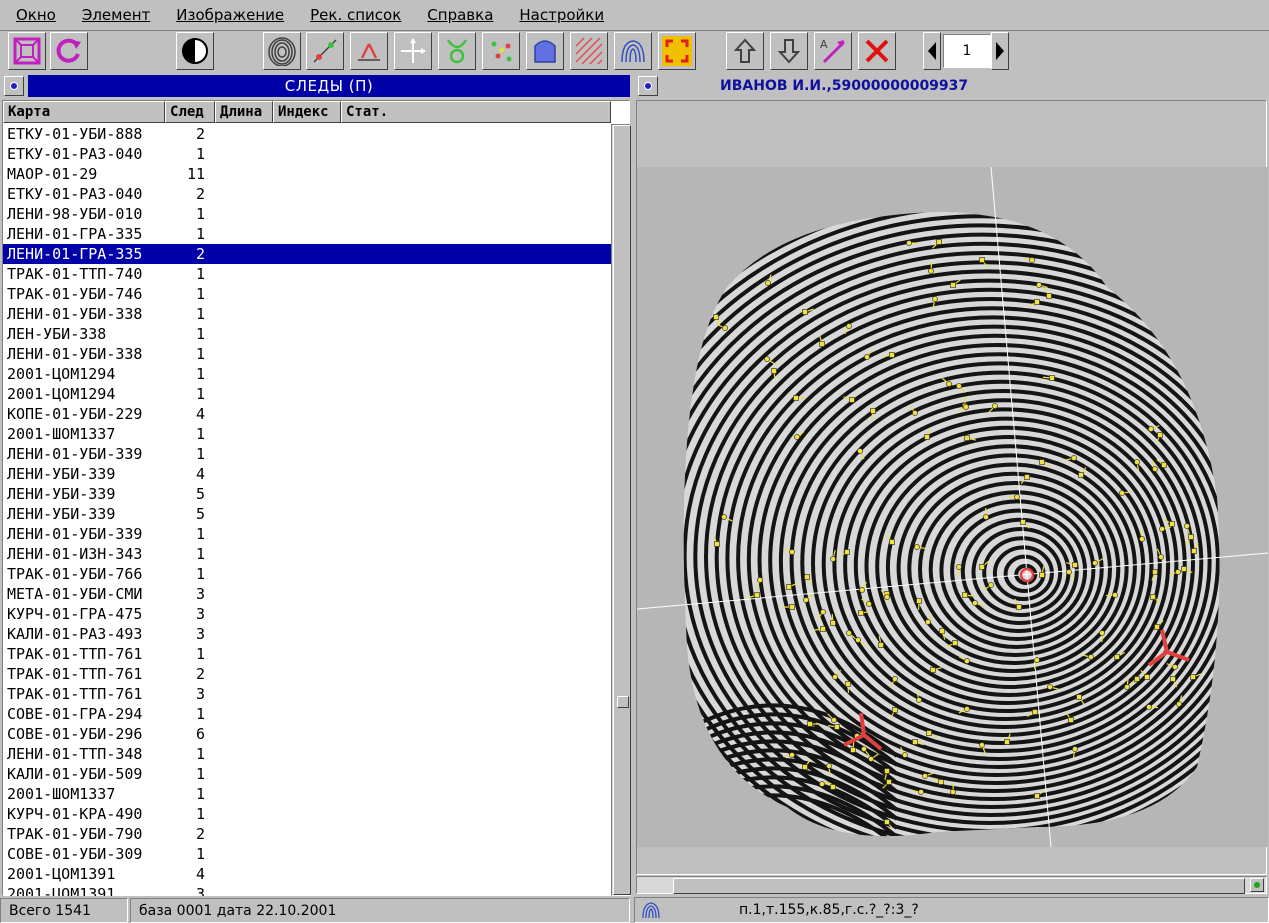  I want to click on vertical-scrollbar, so click(621, 510).